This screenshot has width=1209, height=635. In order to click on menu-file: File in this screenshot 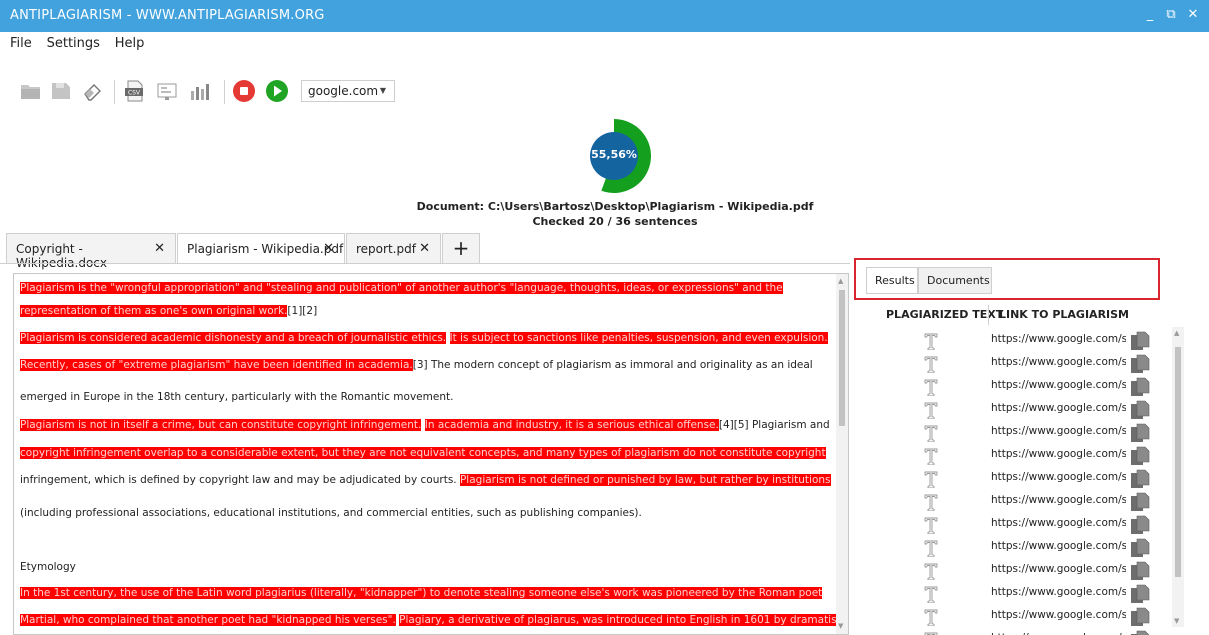, I will do `click(21, 43)`.